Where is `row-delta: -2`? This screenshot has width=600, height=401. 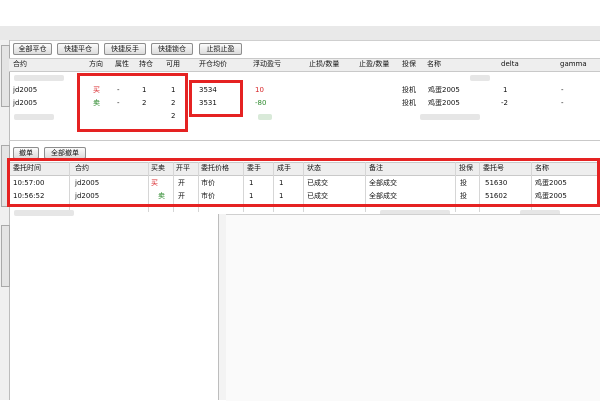
row-delta: -2 is located at coordinates (504, 103).